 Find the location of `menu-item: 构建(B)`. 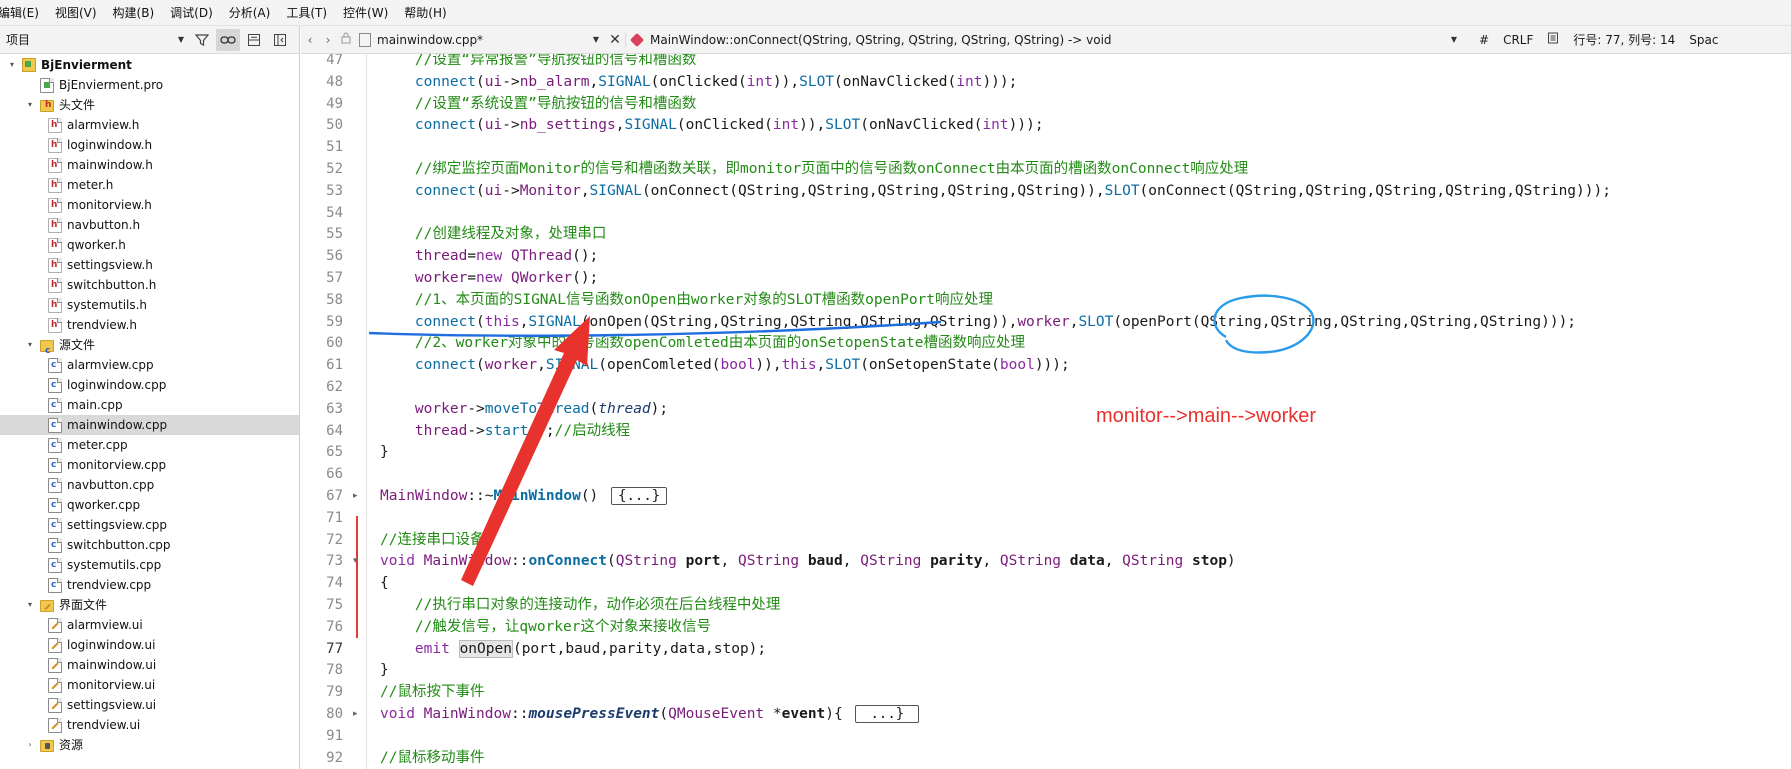

menu-item: 构建(B) is located at coordinates (134, 12).